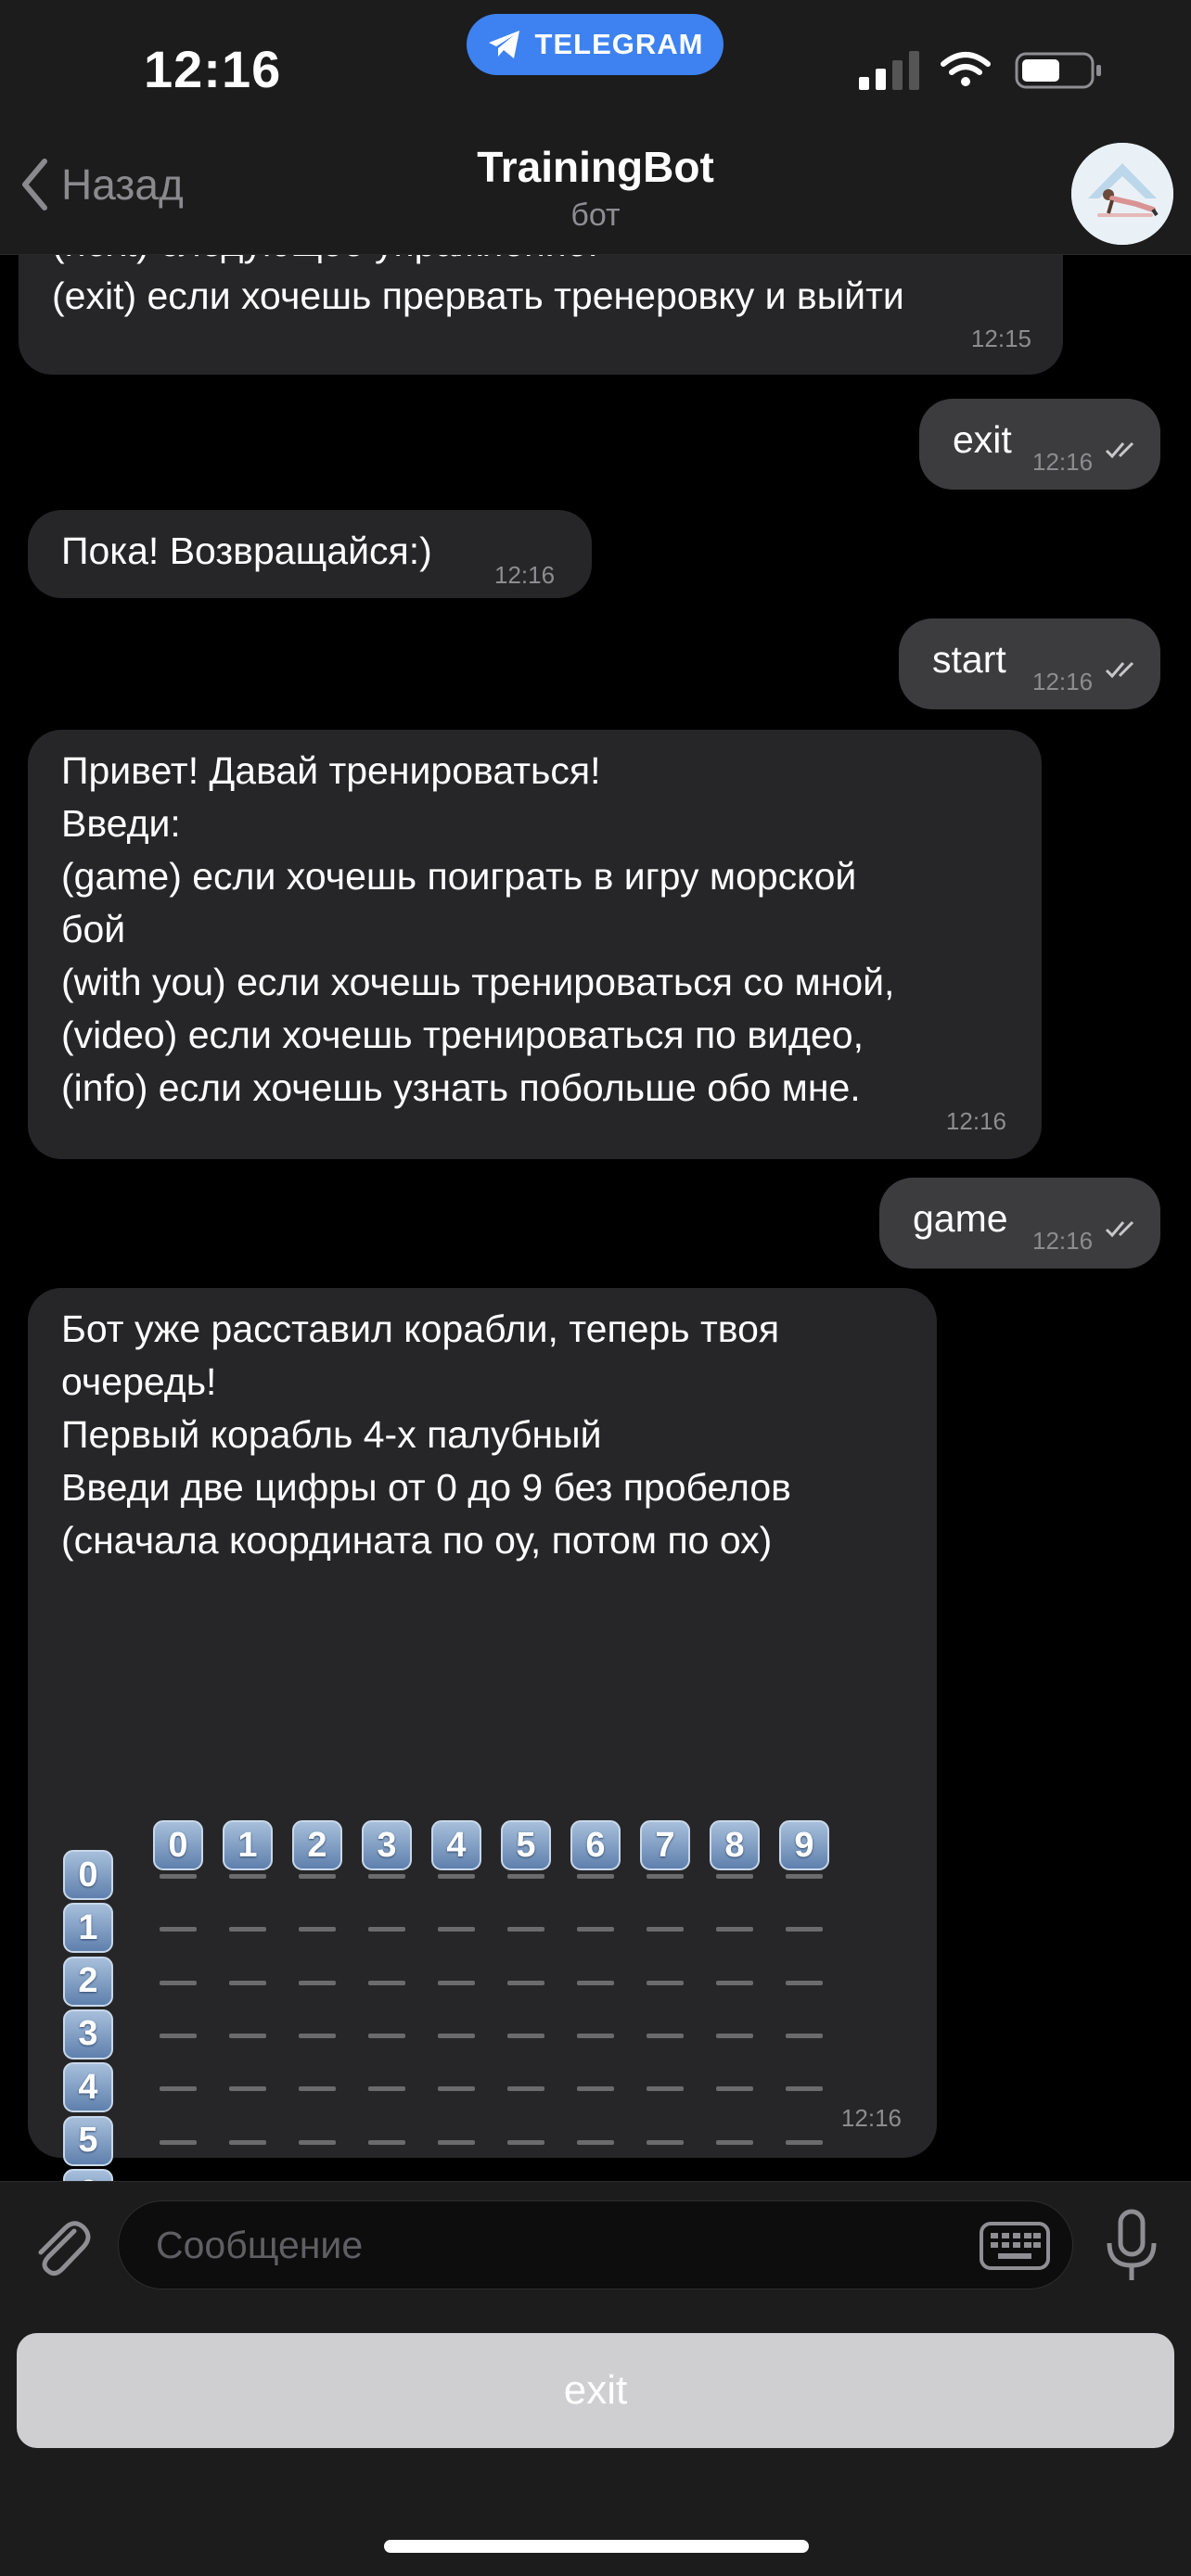 The image size is (1191, 2576). Describe the element at coordinates (595, 127) in the screenshot. I see `navigation-header: 12:16 TELEGRAM Назад TrainingBot бот` at that location.